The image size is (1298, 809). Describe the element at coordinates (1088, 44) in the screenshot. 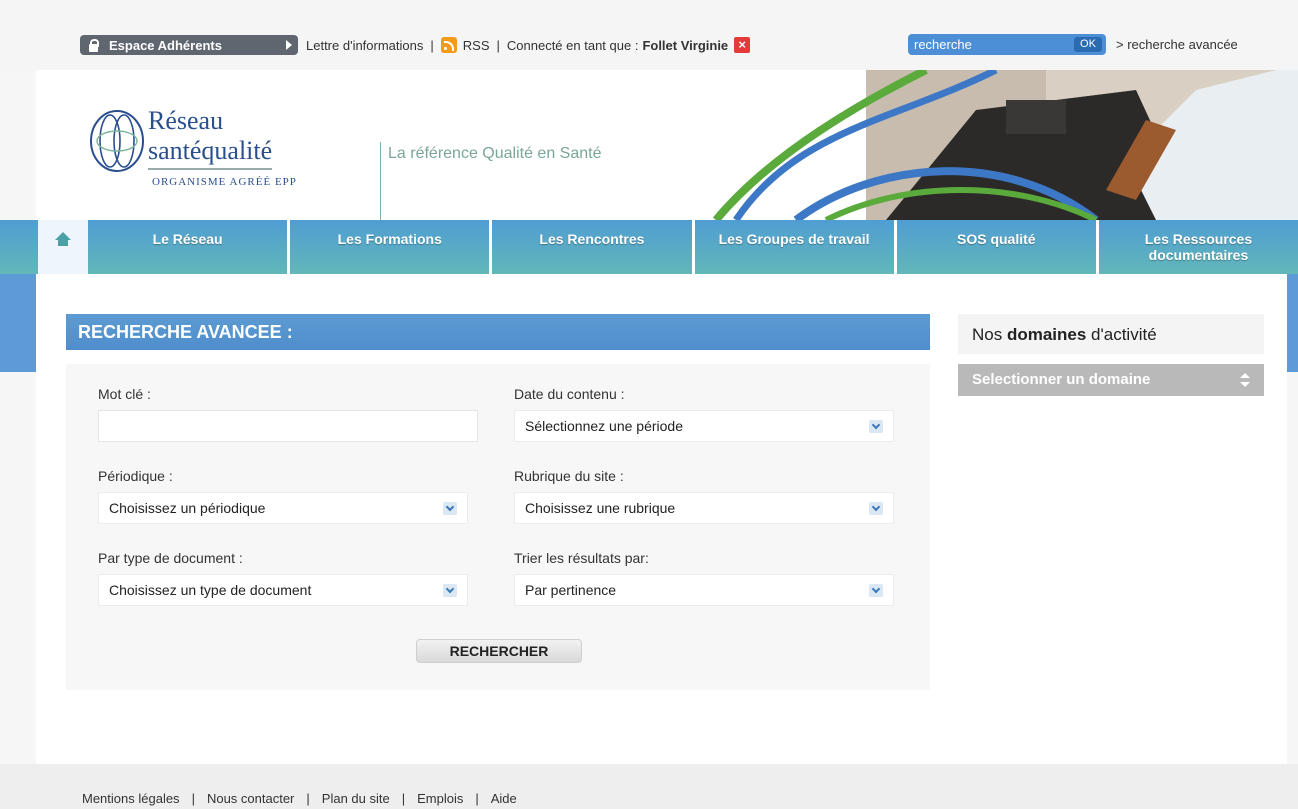

I see `search-ok-button: OK` at that location.